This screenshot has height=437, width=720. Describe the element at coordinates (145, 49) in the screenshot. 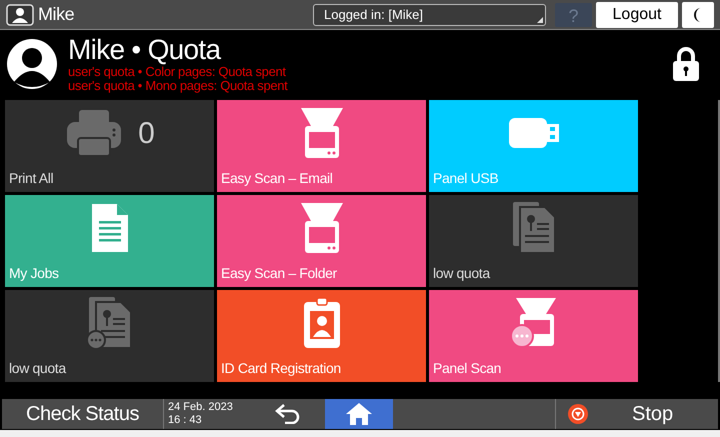

I see `page-title: Mike • Quota` at that location.